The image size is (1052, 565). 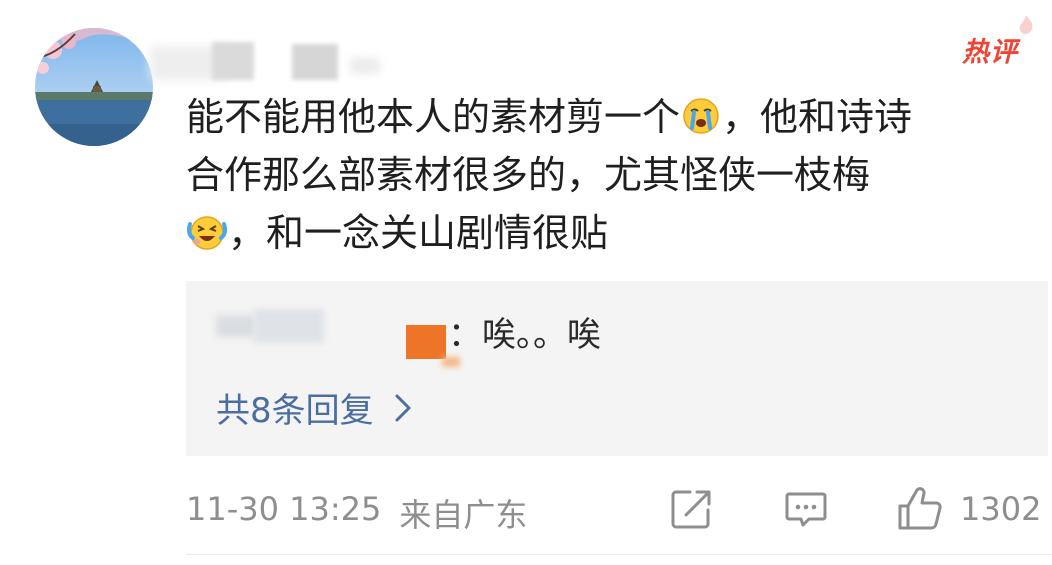 I want to click on avatar, so click(x=94, y=87).